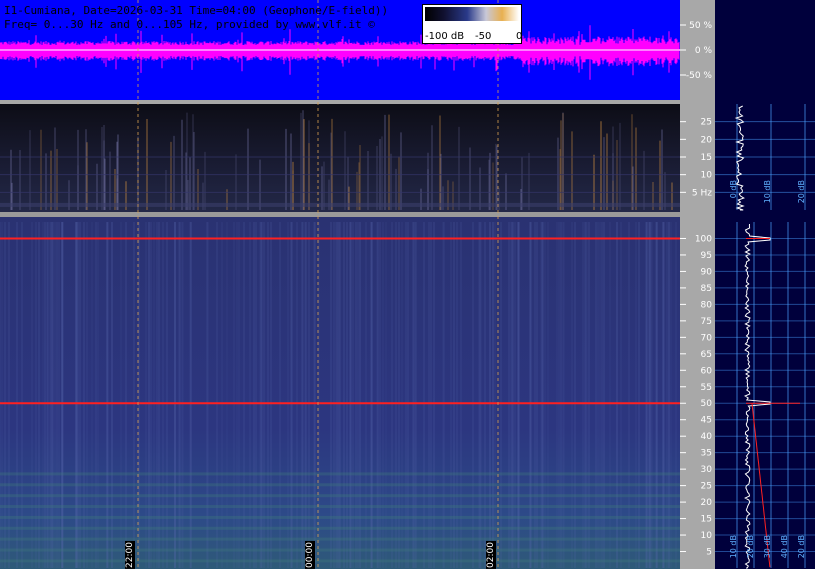 This screenshot has width=815, height=569. I want to click on low-tick-label: 15, so click(706, 158).